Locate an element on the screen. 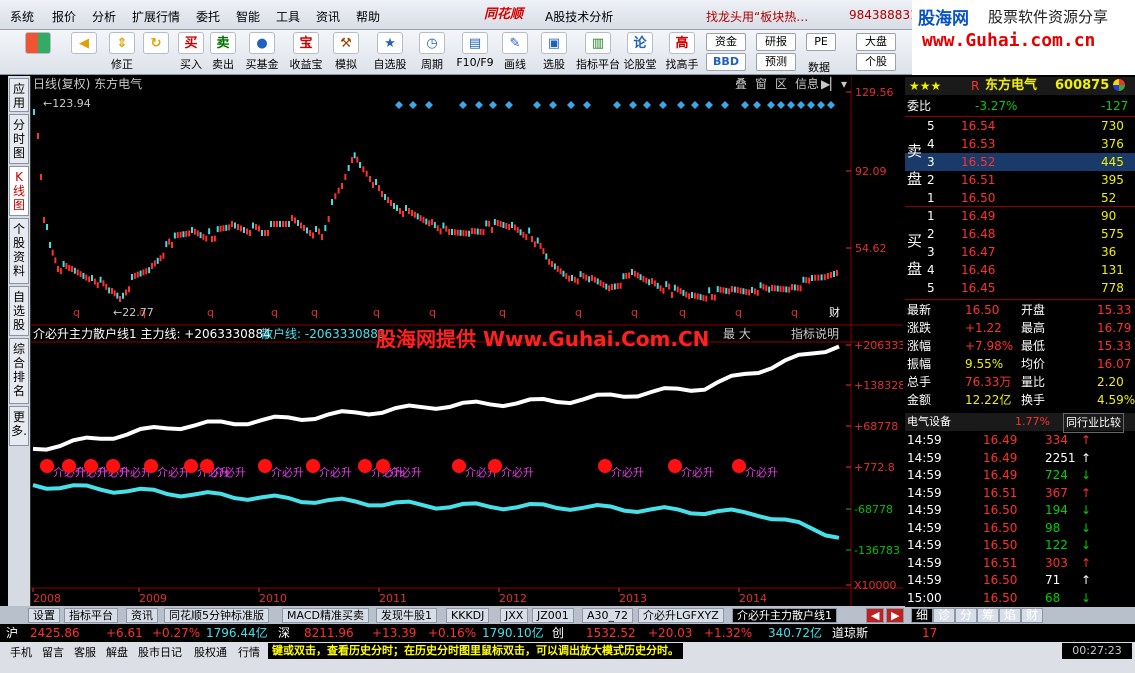 Image resolution: width=1135 pixels, height=673 pixels. tick-row: 14:59 16.50 194 ↓ is located at coordinates (1020, 510).